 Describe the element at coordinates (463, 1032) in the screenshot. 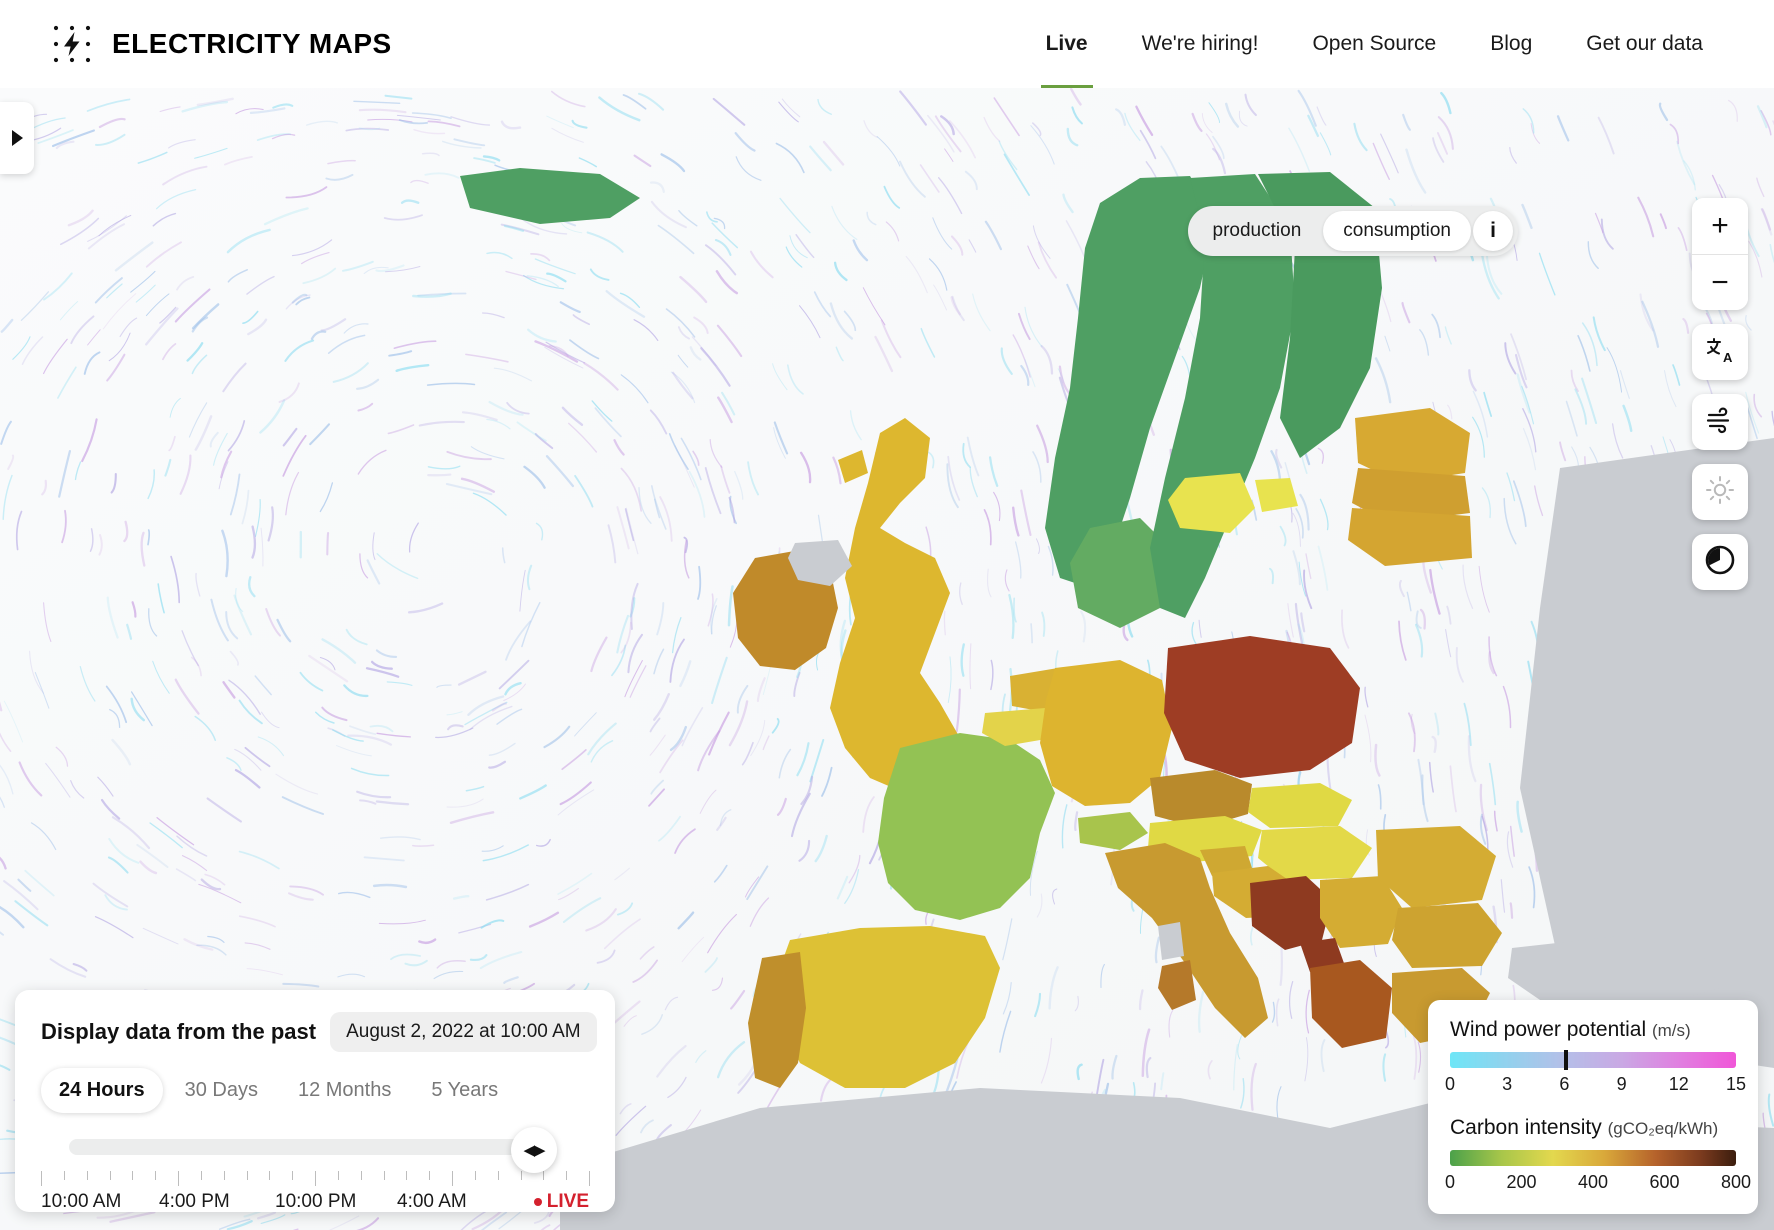

I see `selected-datetime: August 2, 2022 at 10:00 AM` at that location.